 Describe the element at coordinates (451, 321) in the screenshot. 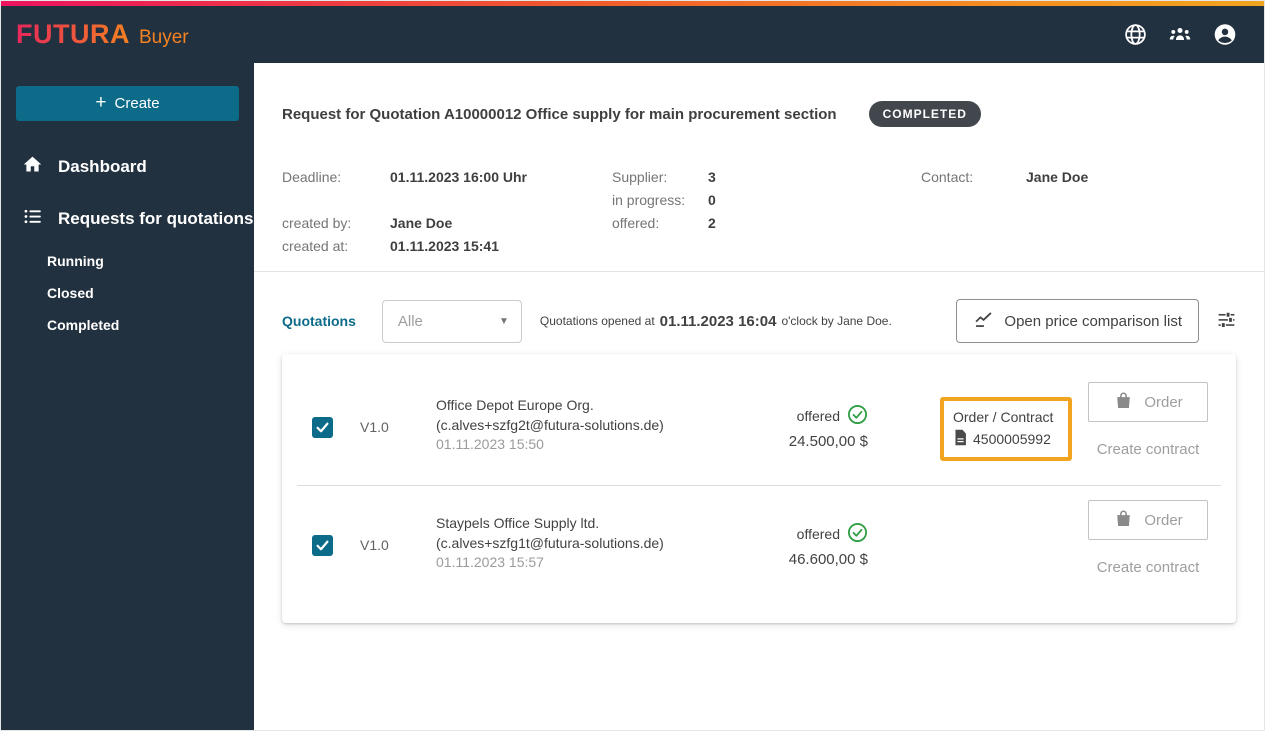

I see `quotations-filter-select: Alle ▼` at that location.